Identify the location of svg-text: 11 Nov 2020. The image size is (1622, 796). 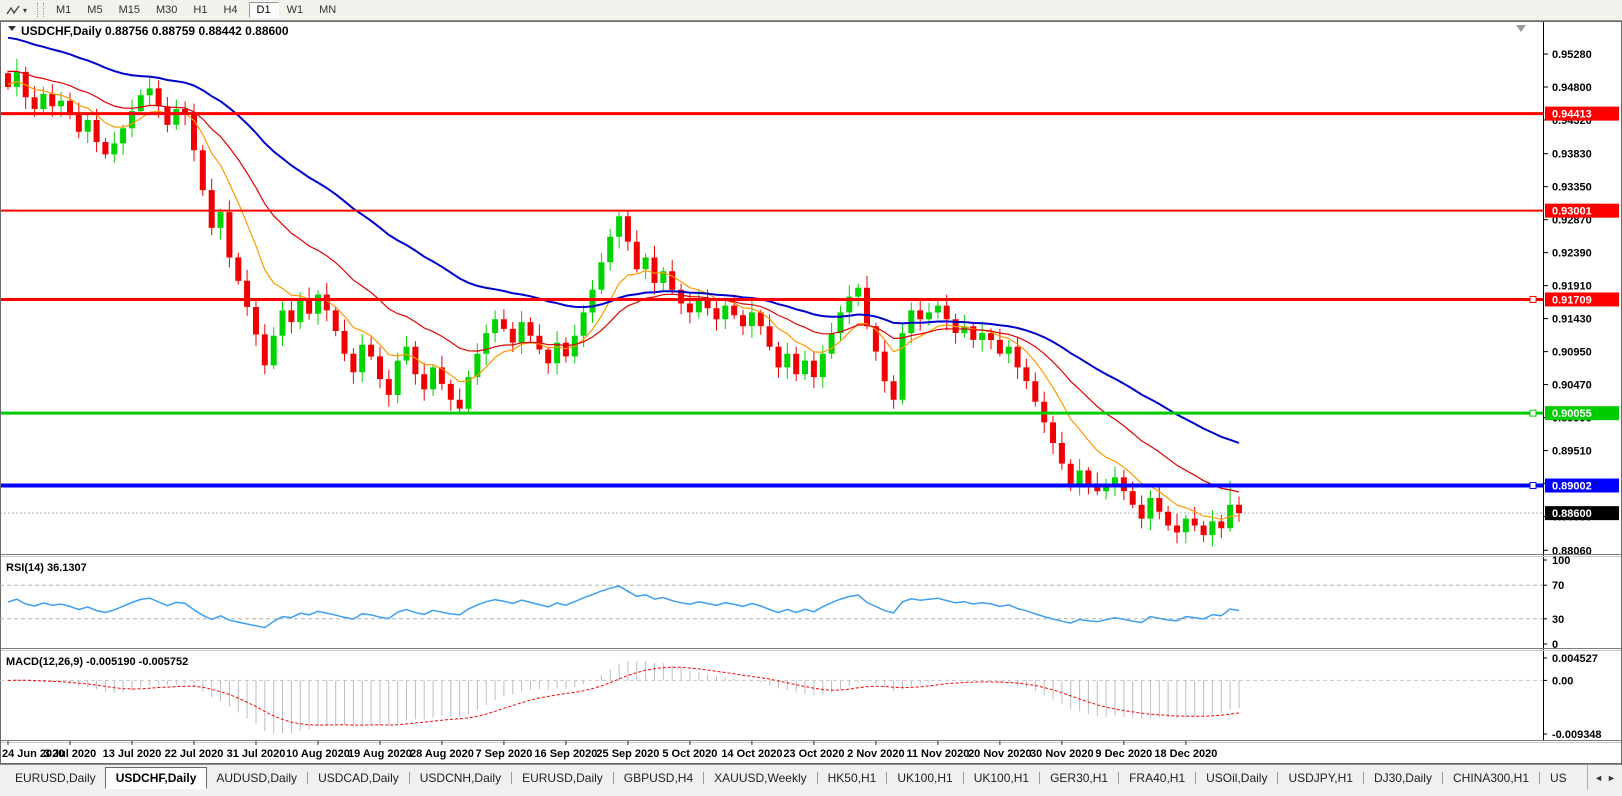
(937, 754).